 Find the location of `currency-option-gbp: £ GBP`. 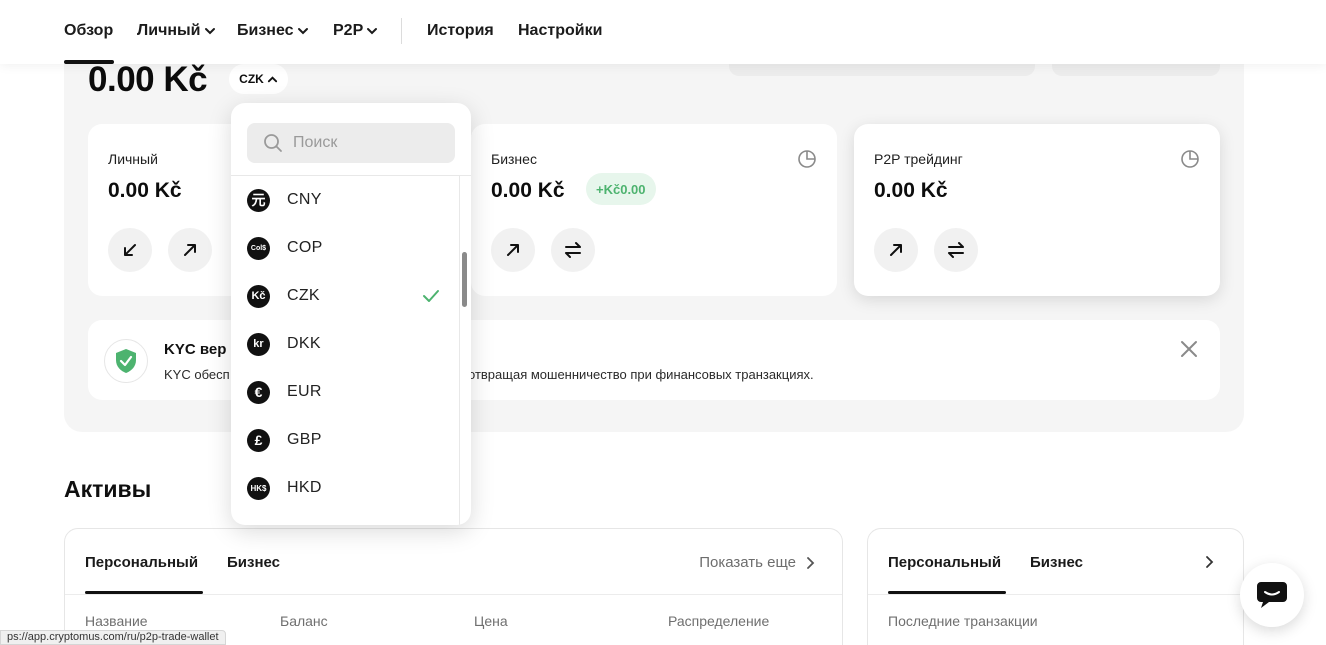

currency-option-gbp: £ GBP is located at coordinates (345, 440).